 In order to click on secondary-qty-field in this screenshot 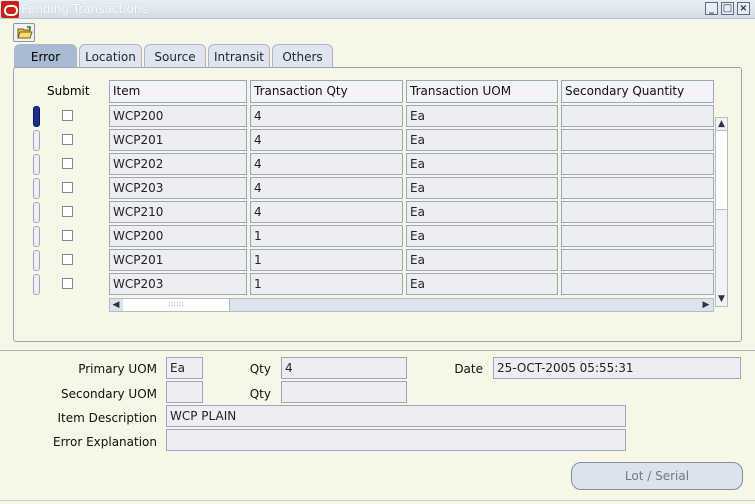, I will do `click(344, 392)`.